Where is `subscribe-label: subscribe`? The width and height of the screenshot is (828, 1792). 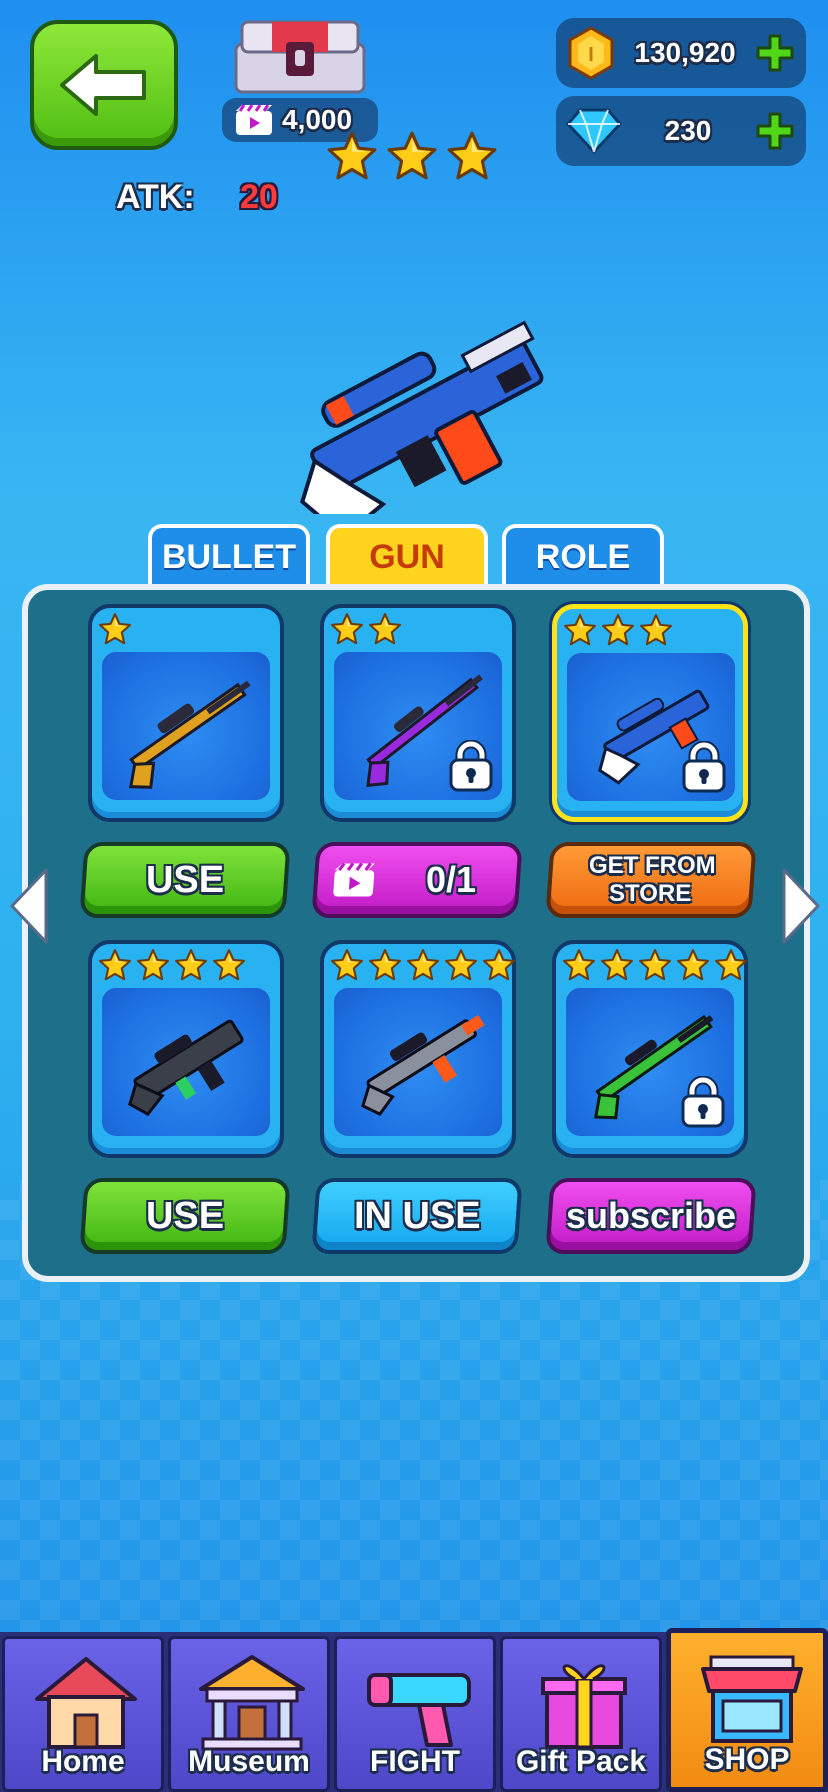
subscribe-label: subscribe is located at coordinates (651, 1215).